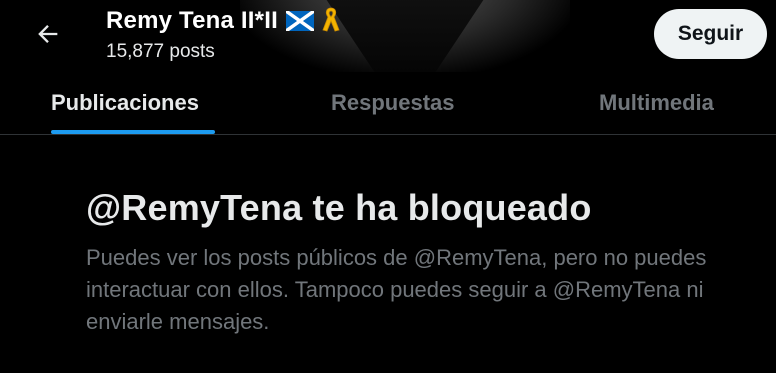 The width and height of the screenshot is (776, 373). I want to click on tab-label: Multimedia, so click(656, 102).